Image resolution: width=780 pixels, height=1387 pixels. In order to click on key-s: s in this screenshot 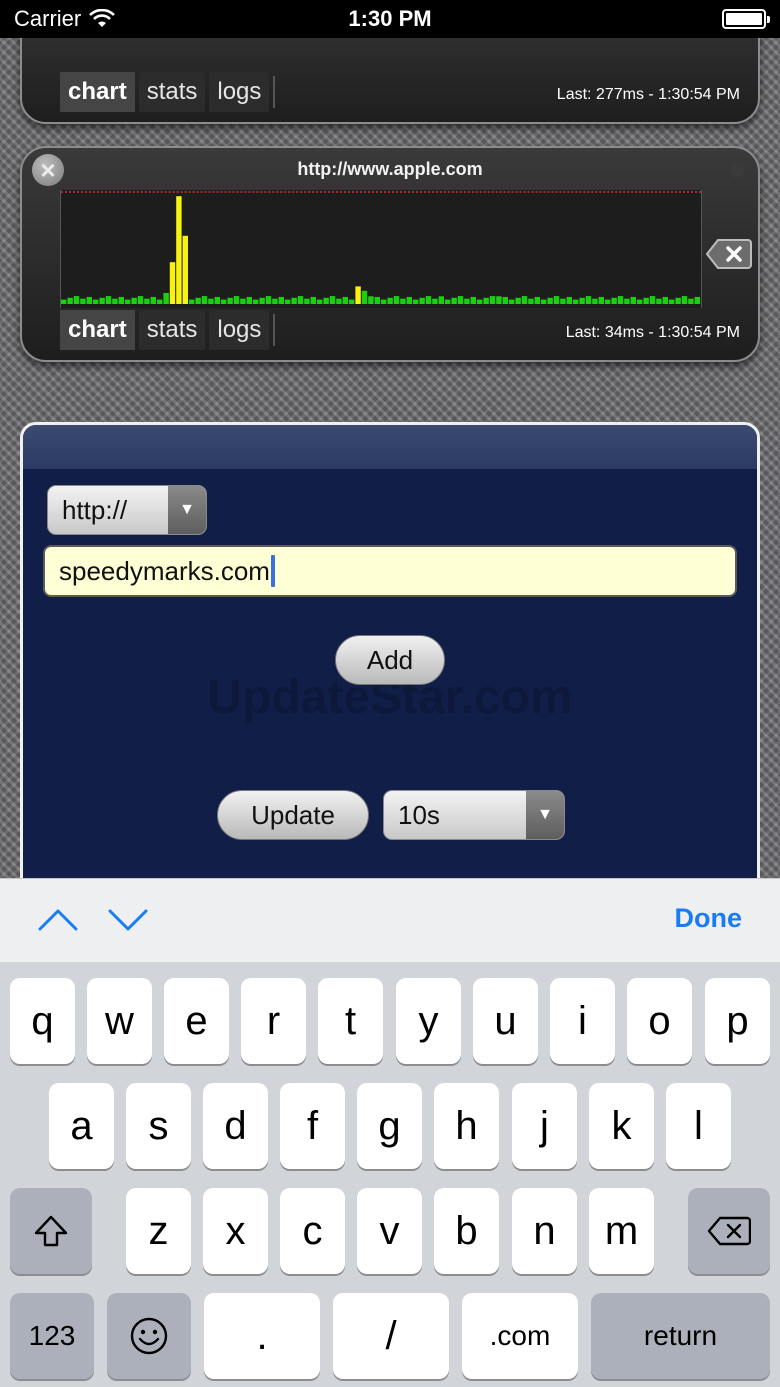, I will do `click(158, 1126)`.